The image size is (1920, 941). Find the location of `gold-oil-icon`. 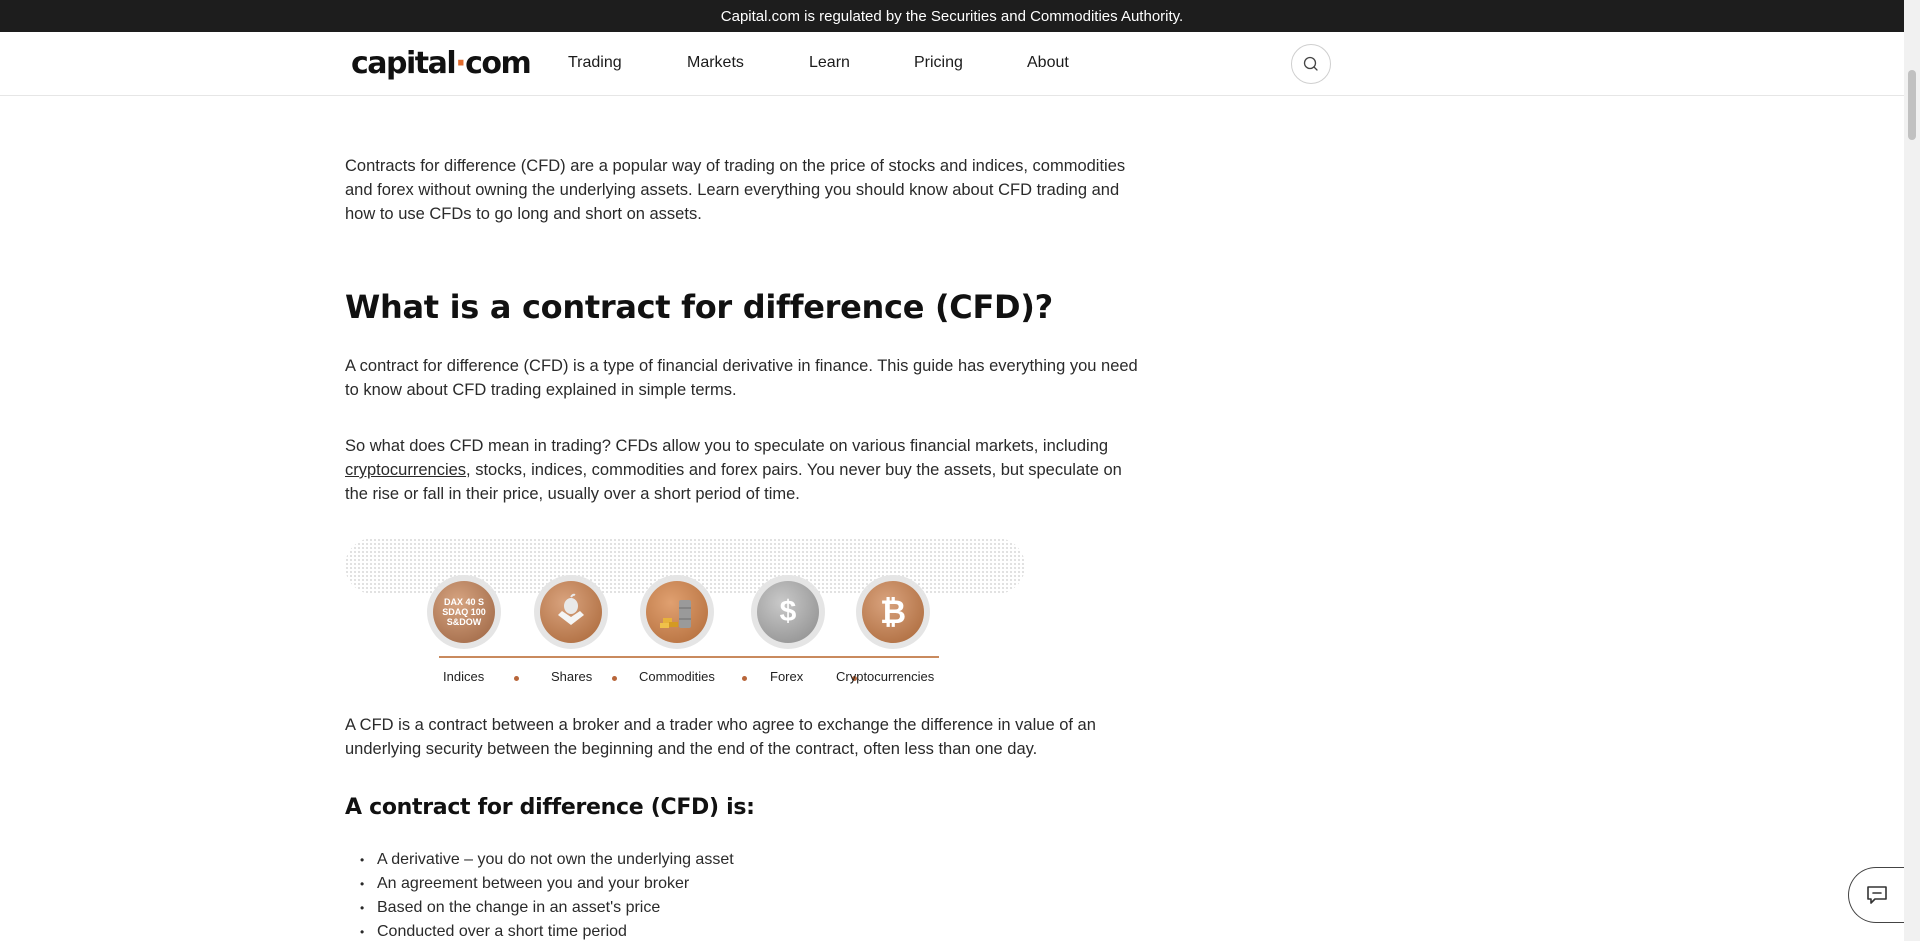

gold-oil-icon is located at coordinates (677, 612).